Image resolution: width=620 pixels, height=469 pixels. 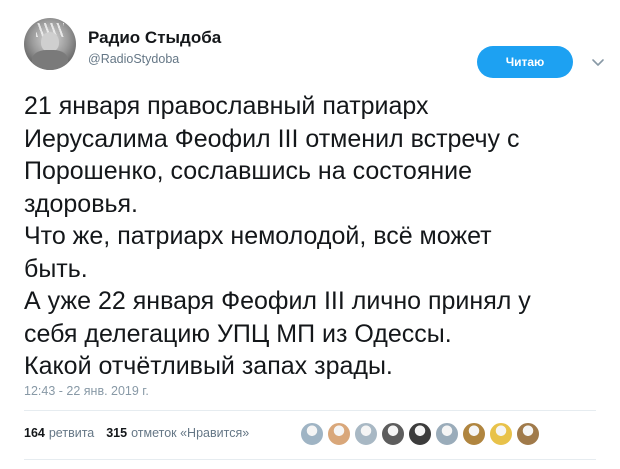 I want to click on liker-avatars, so click(x=421, y=434).